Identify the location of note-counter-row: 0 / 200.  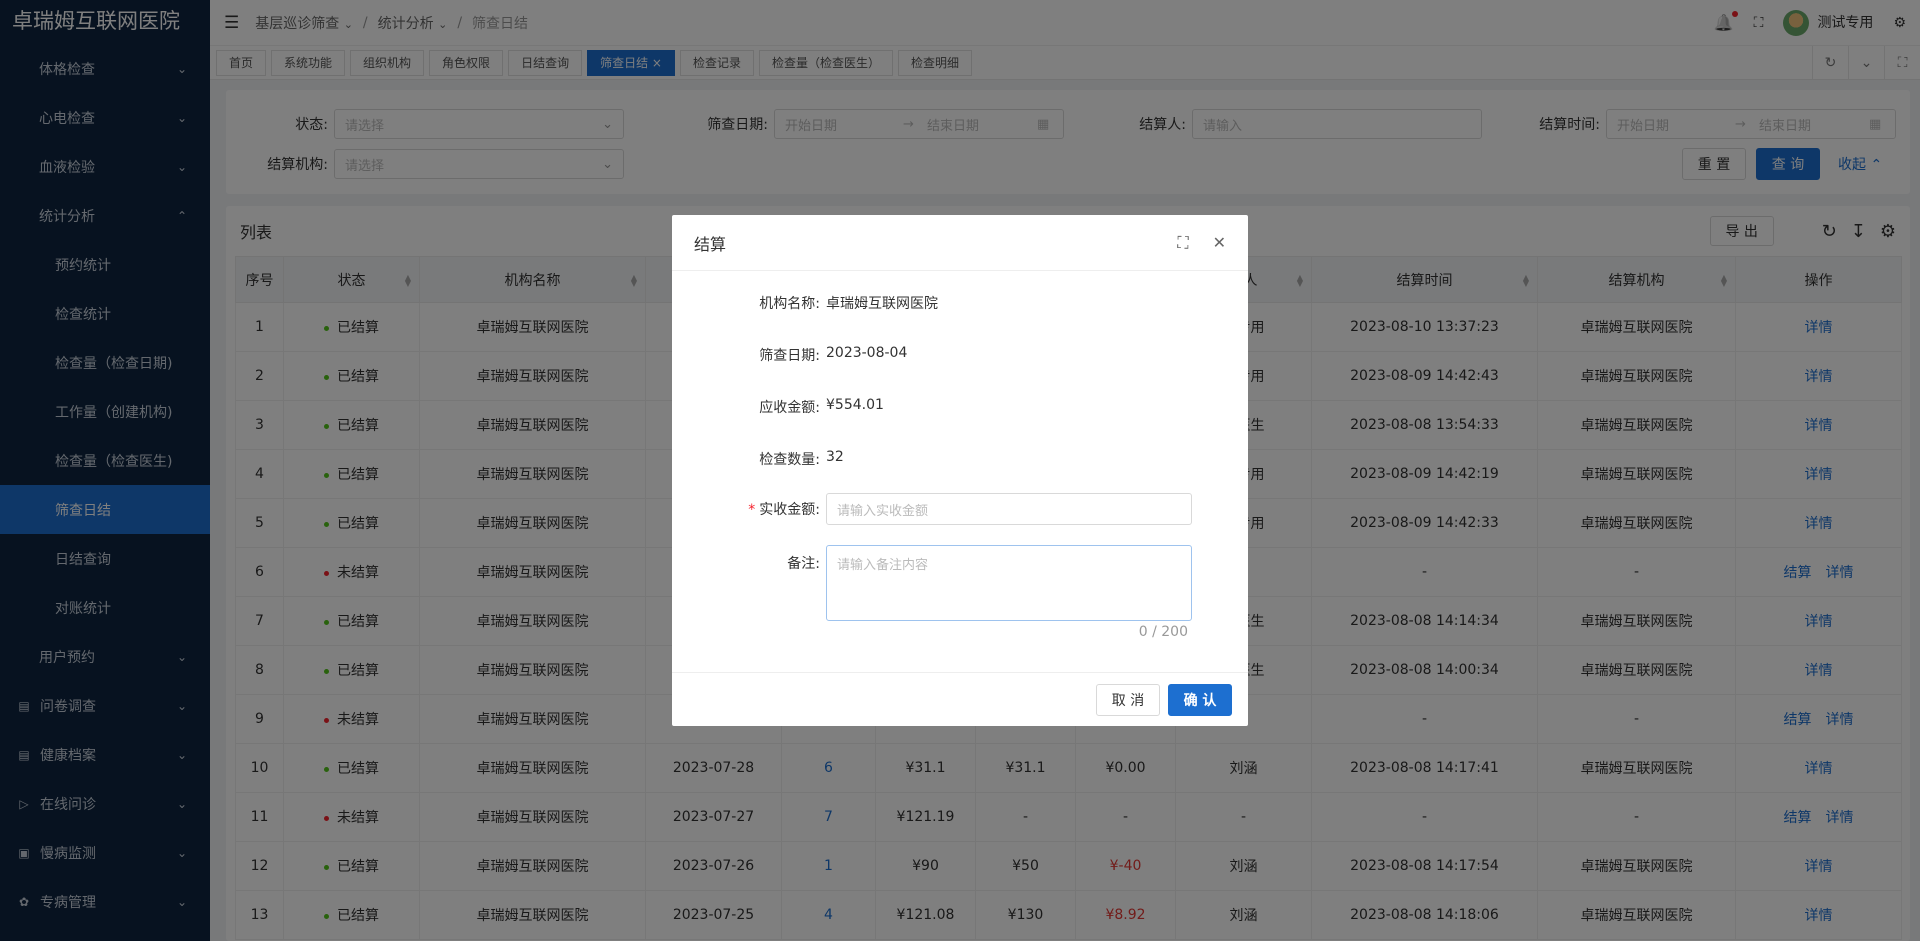
(960, 632).